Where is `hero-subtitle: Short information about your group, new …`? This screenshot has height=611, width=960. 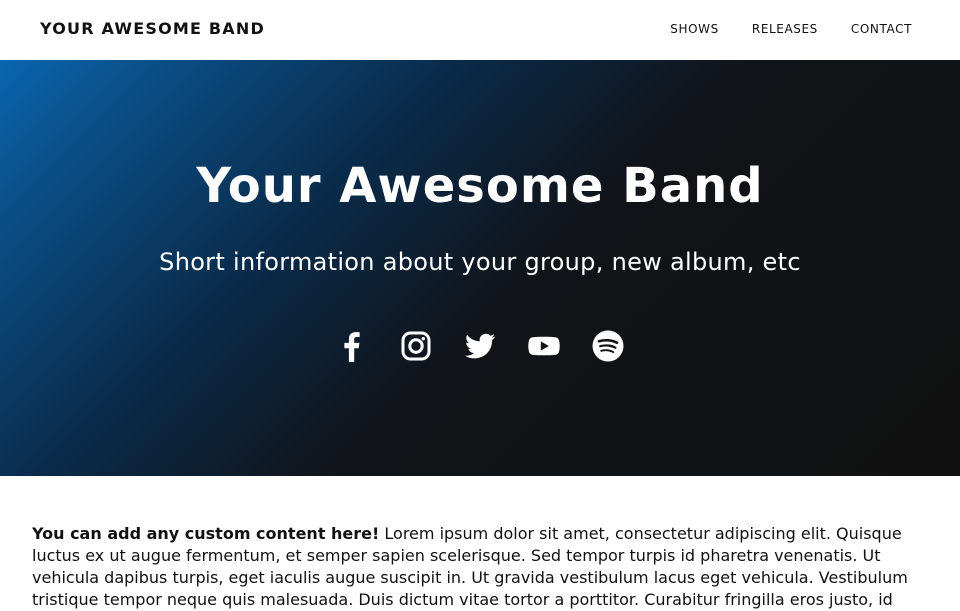
hero-subtitle: Short information about your group, new … is located at coordinates (480, 262).